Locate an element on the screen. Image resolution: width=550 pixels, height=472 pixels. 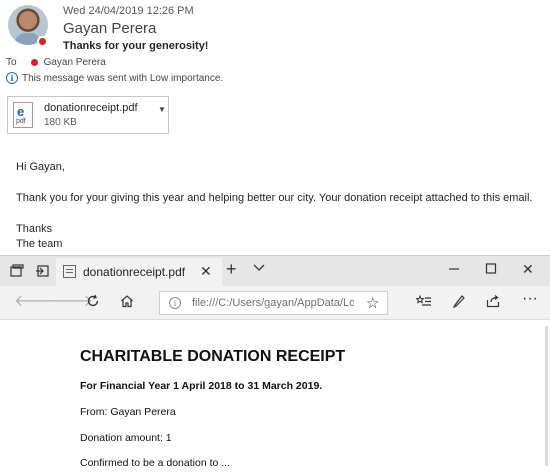
home-icon is located at coordinates (127, 303).